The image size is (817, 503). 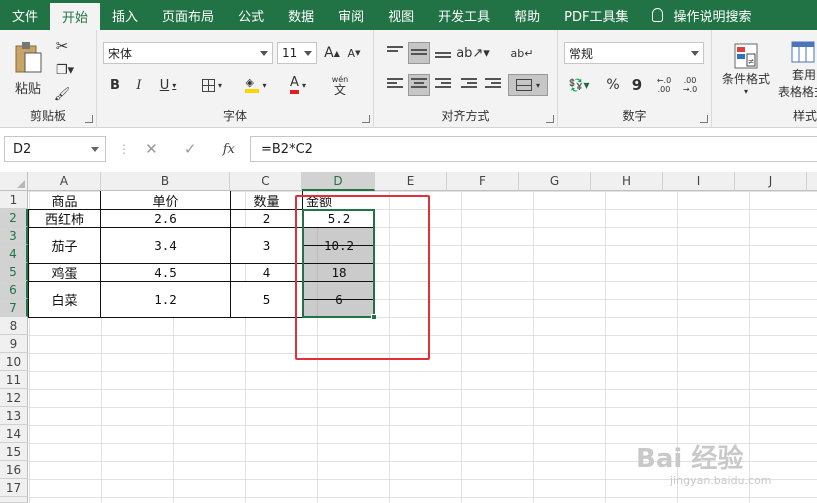 What do you see at coordinates (64, 272) in the screenshot?
I see `cell-a5: 鸡蛋` at bounding box center [64, 272].